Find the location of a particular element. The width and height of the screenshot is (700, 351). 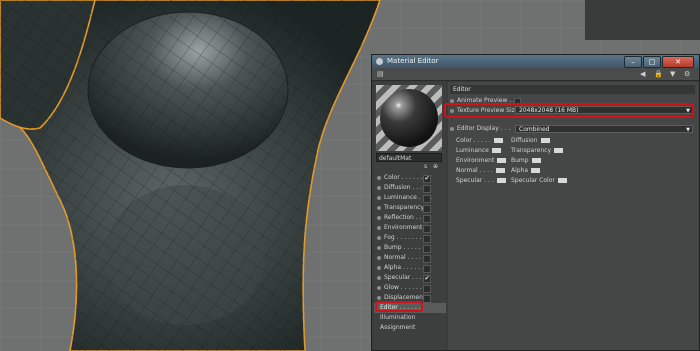

channel-assignment: Assignment is located at coordinates (410, 328).